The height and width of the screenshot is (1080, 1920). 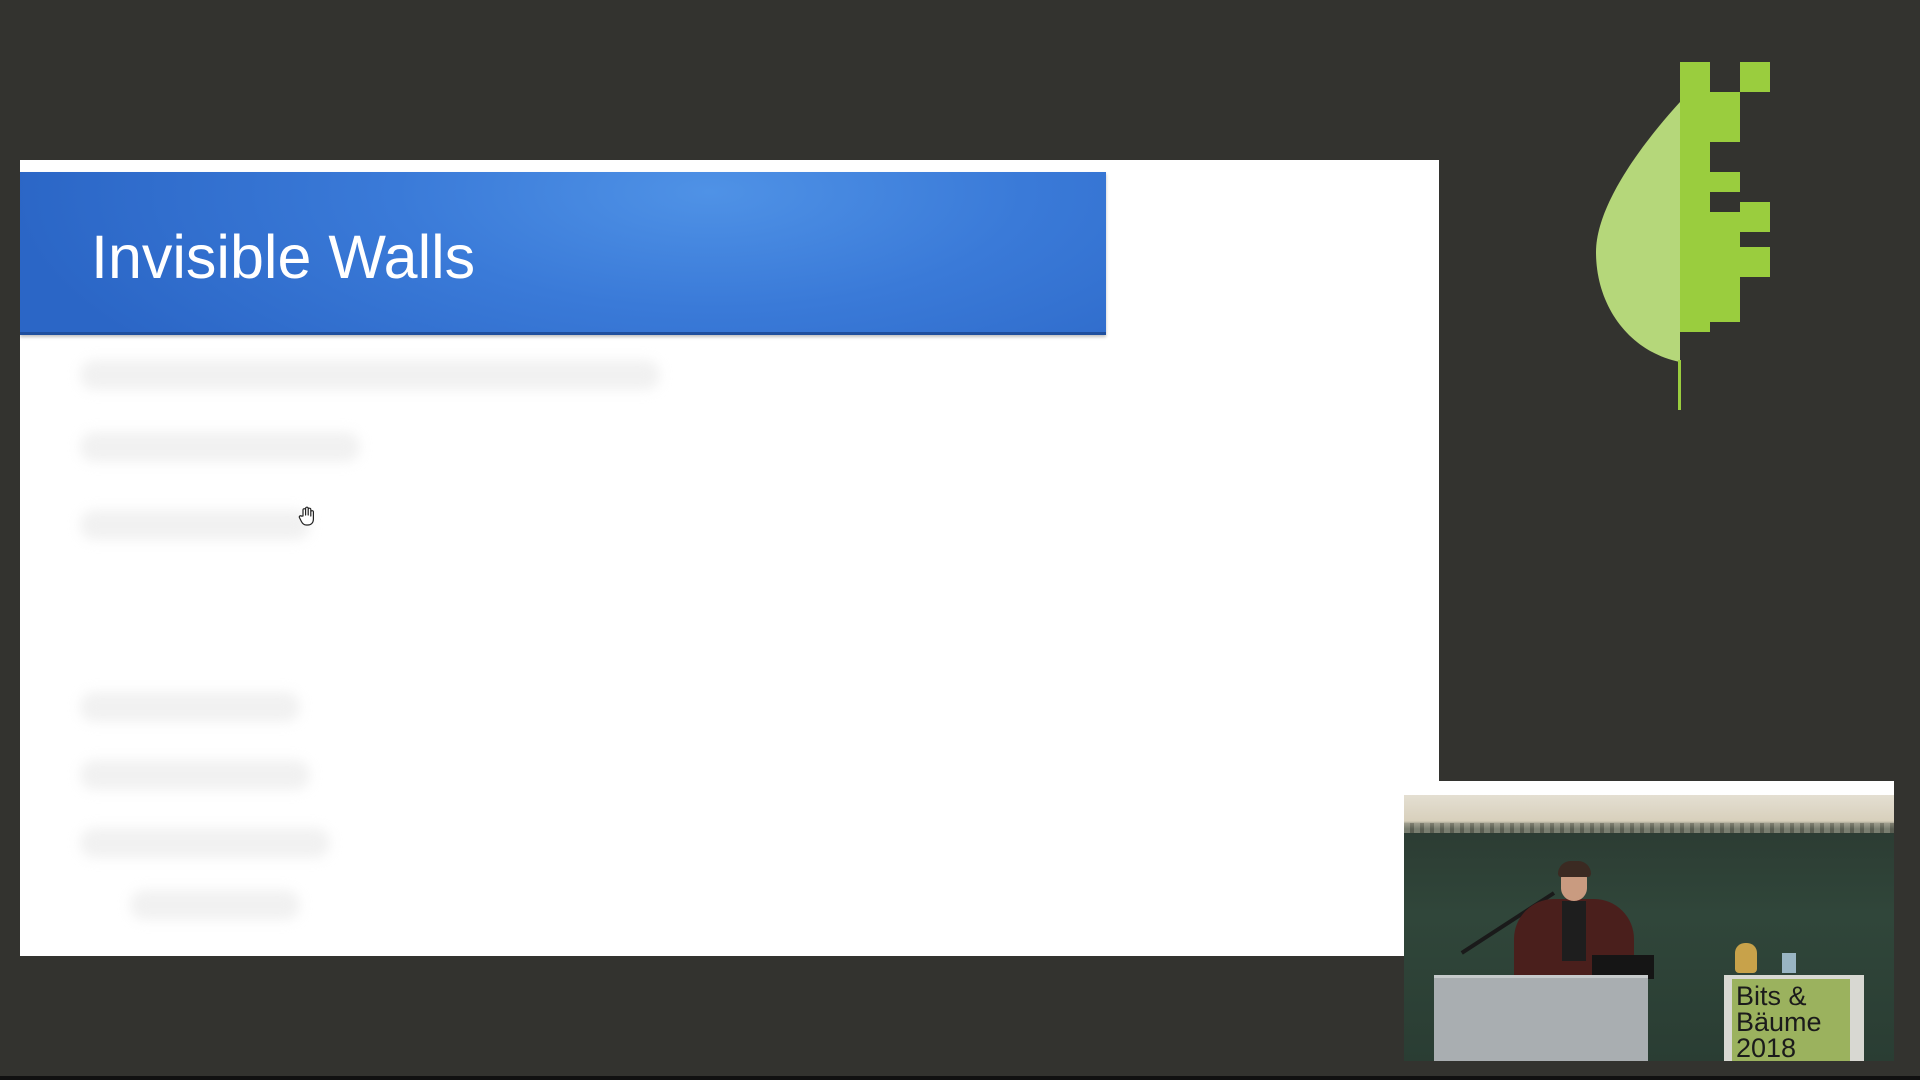 I want to click on speaker-camera-inset: Bits & Bäume 2018, so click(x=1649, y=921).